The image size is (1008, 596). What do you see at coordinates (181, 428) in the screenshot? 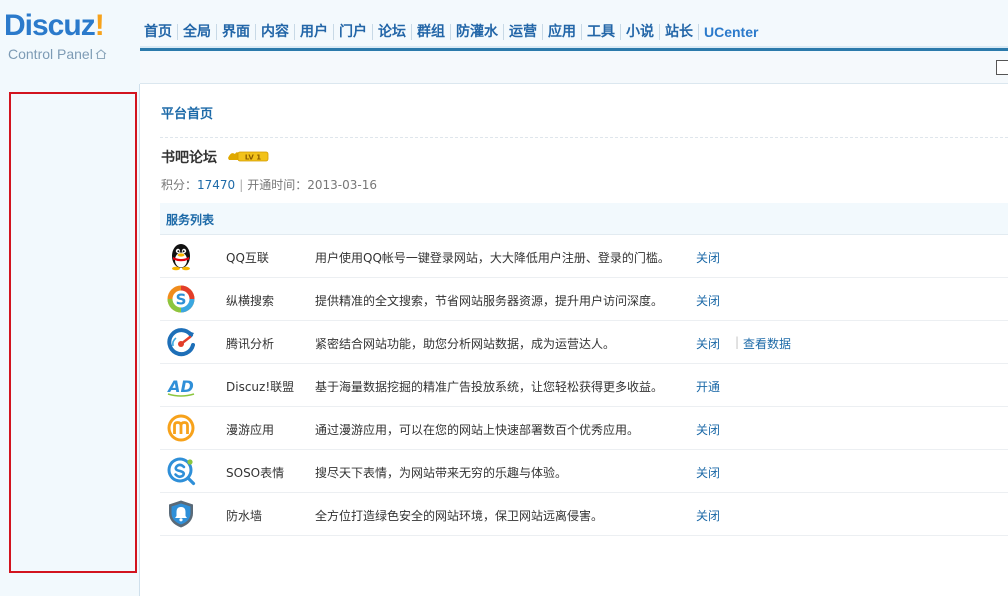
I see `manyou-m-icon` at bounding box center [181, 428].